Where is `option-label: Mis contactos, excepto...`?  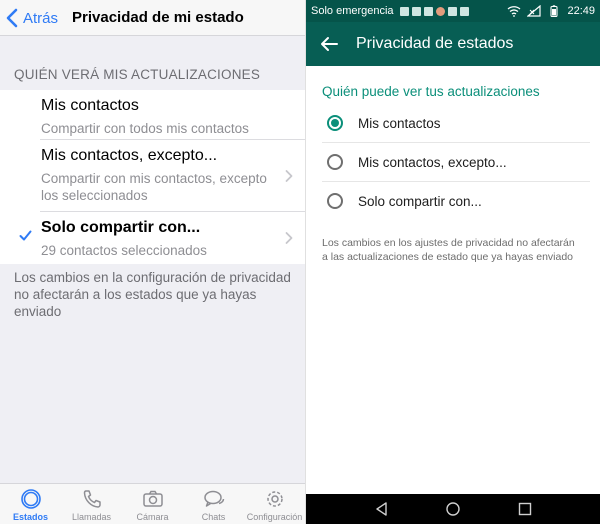
option-label: Mis contactos, excepto... is located at coordinates (432, 162).